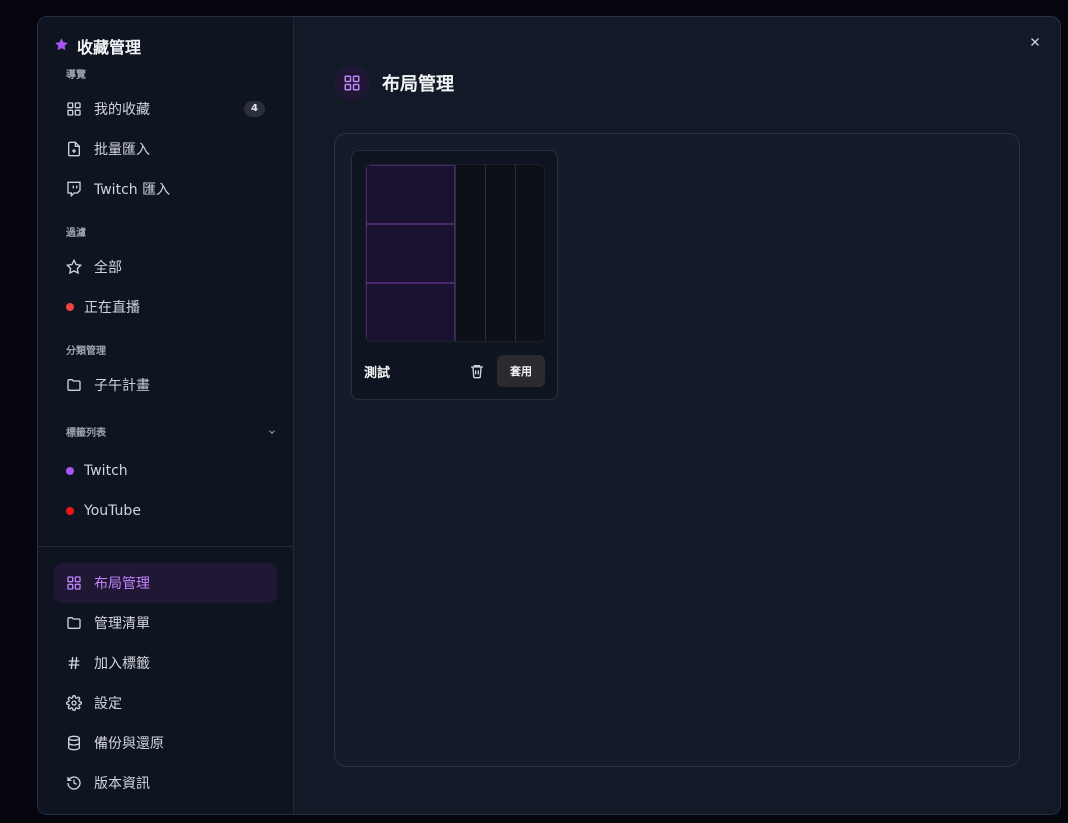 The height and width of the screenshot is (823, 1068). I want to click on sidebar-item-label: 子午計畫, so click(122, 386).